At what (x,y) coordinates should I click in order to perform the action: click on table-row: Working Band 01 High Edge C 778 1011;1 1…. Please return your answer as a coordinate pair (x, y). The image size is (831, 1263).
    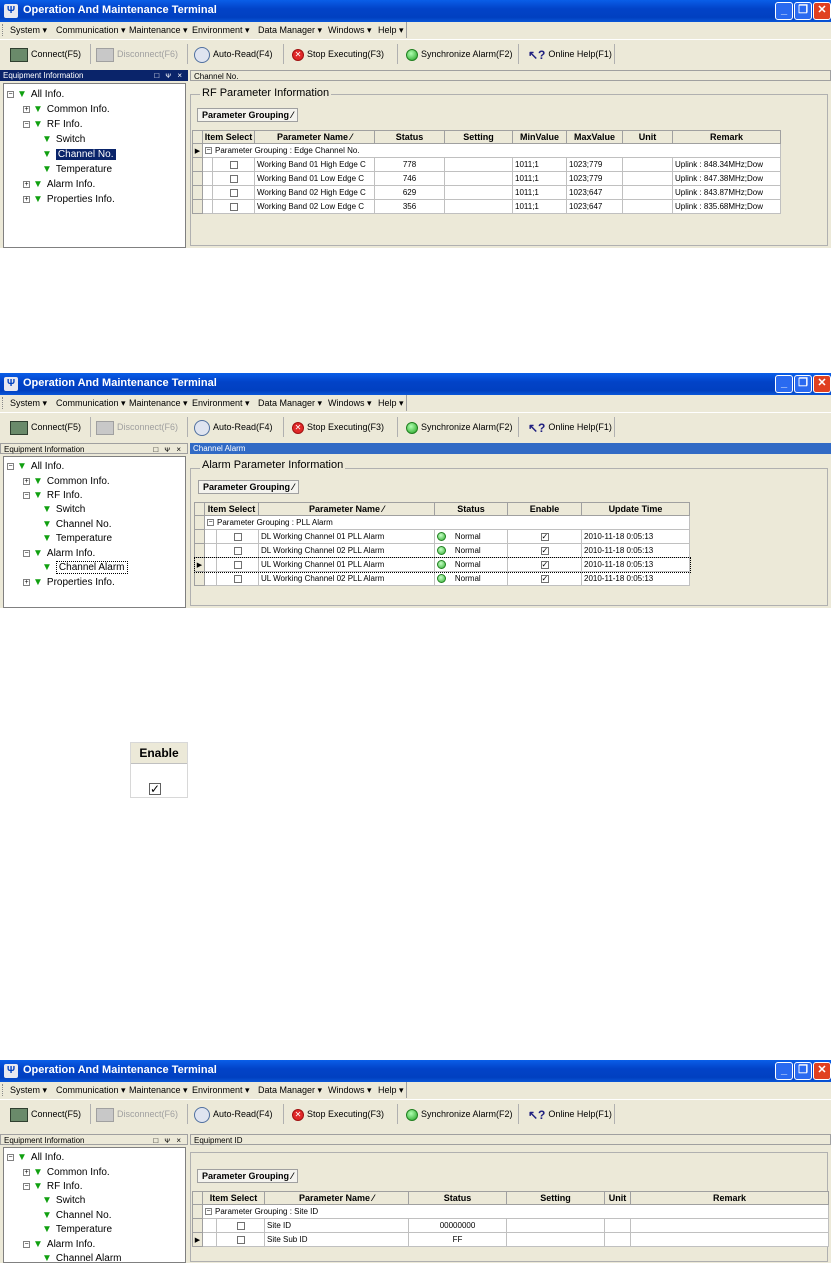
    Looking at the image, I should click on (486, 164).